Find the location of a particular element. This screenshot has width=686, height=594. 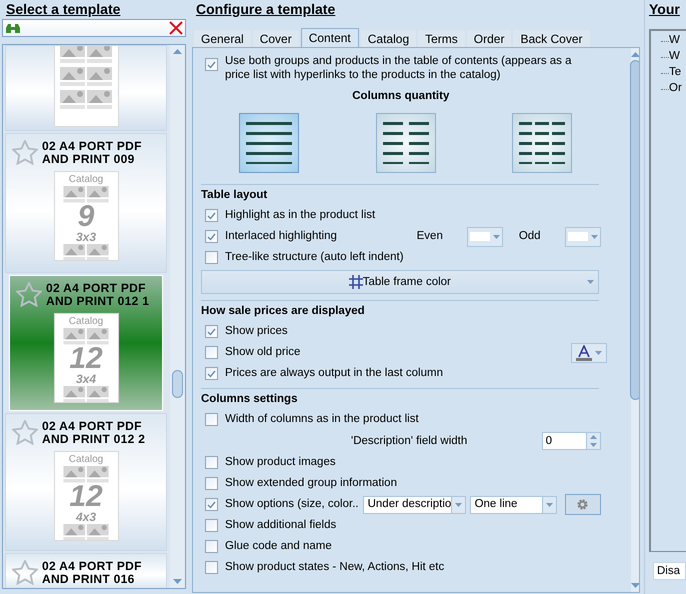

template-card: 02 A4 PORT PDF AND PRINT 016 is located at coordinates (86, 570).